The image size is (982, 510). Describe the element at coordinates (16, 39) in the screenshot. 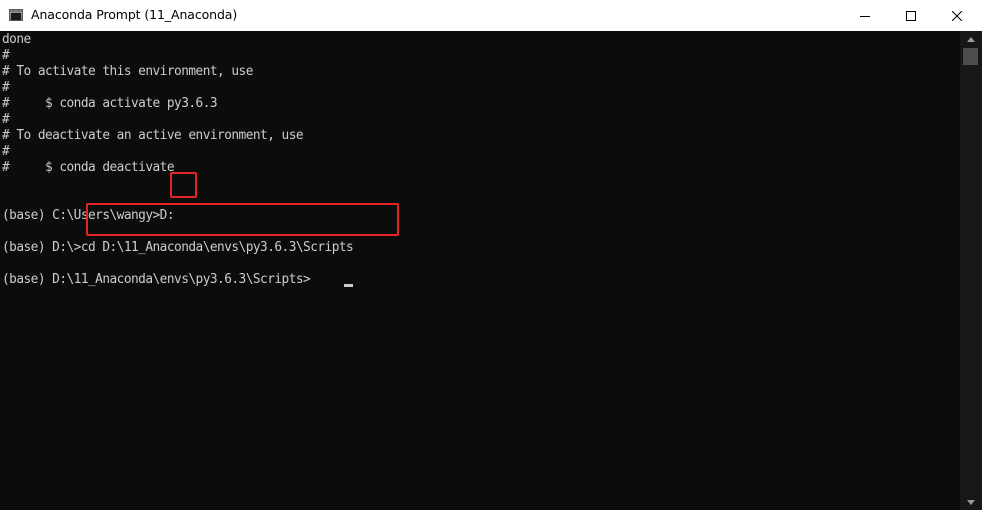

I see `console-line: done` at that location.